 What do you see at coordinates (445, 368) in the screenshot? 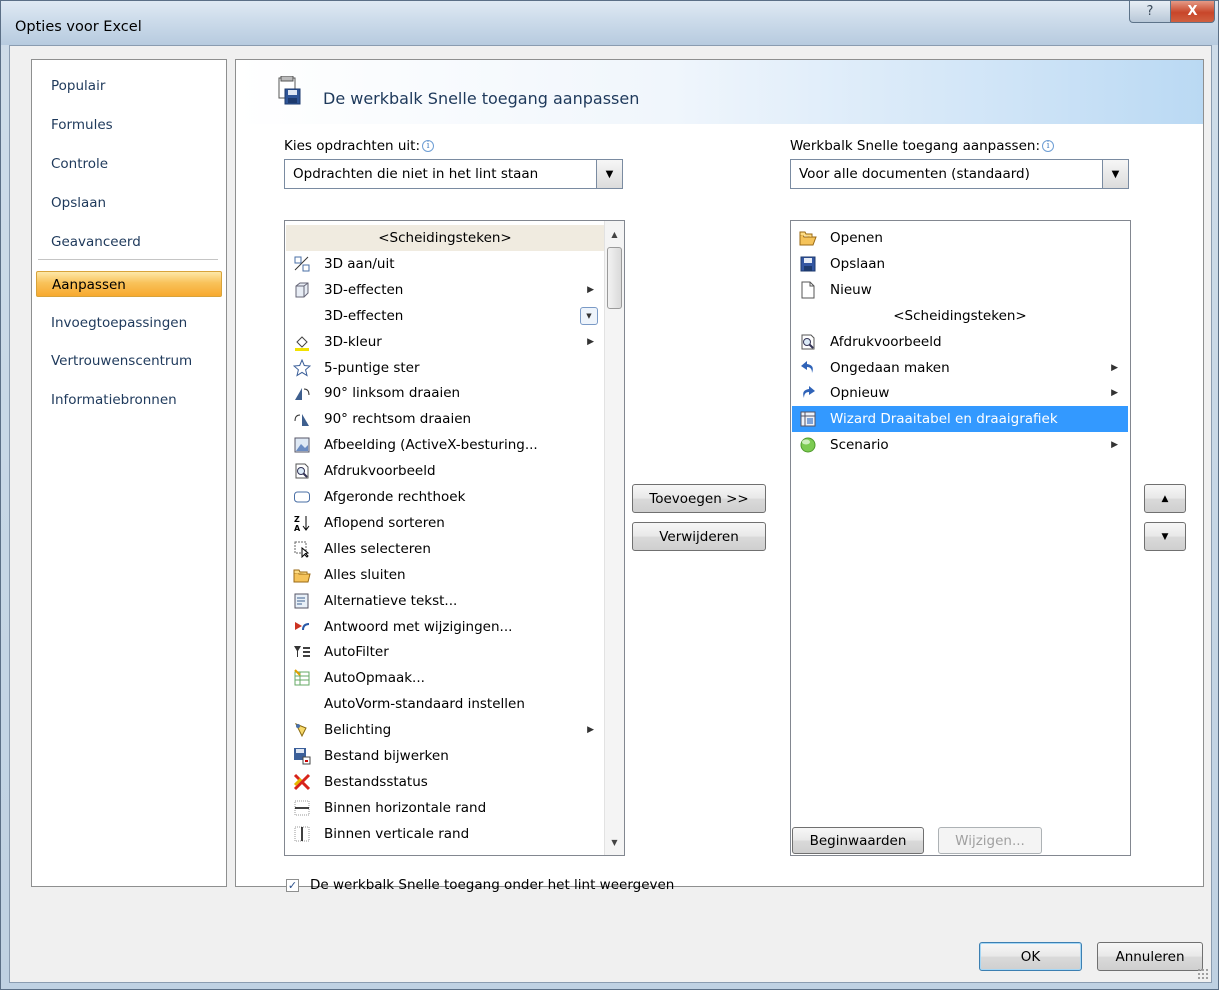
I see `list-item: 5-puntige ster` at bounding box center [445, 368].